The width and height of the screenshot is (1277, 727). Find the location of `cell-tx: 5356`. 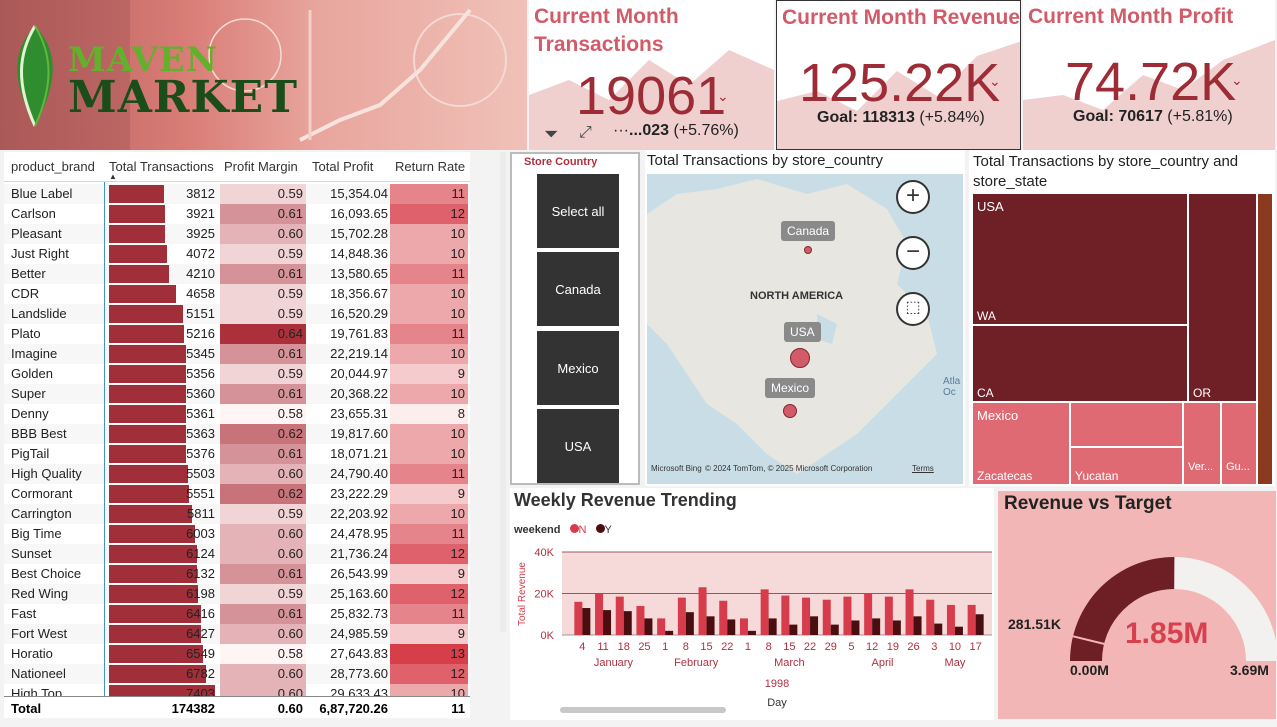

cell-tx: 5356 is located at coordinates (200, 373).